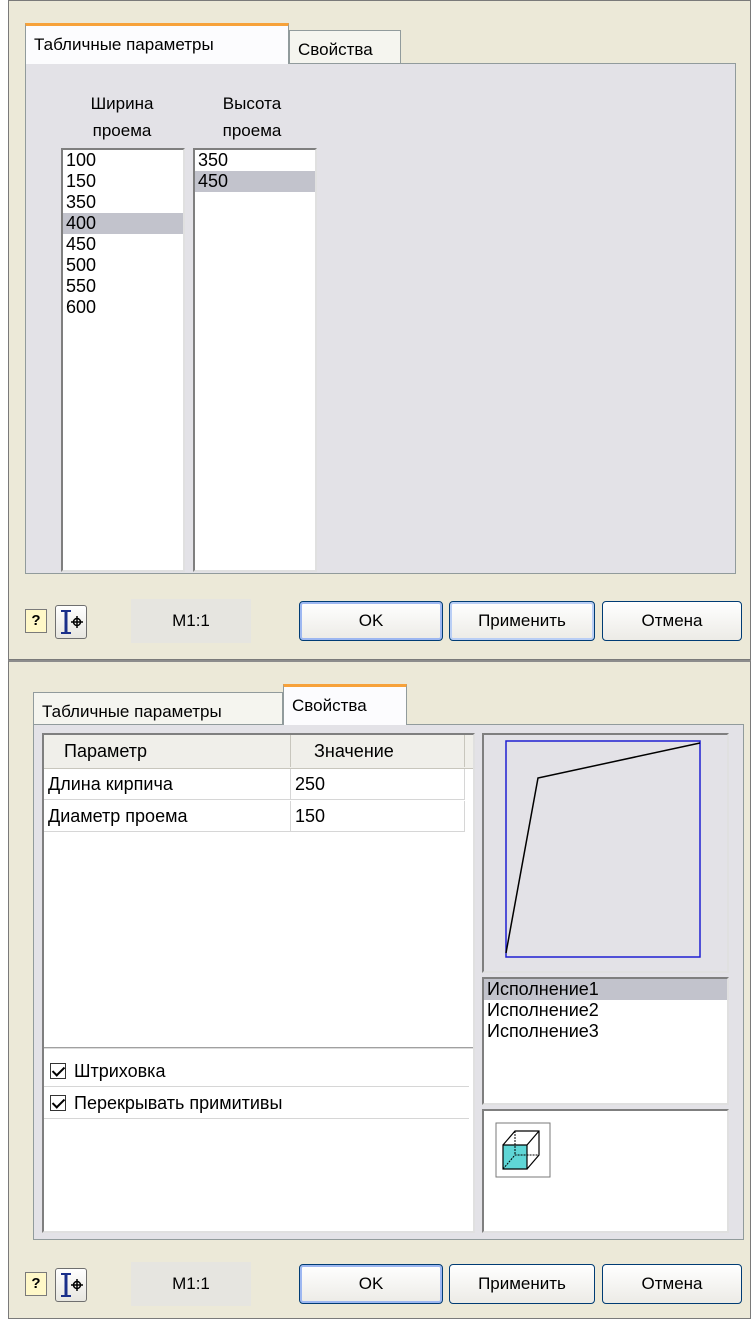 This screenshot has width=751, height=1319. What do you see at coordinates (123, 181) in the screenshot?
I see `list-item: 150` at bounding box center [123, 181].